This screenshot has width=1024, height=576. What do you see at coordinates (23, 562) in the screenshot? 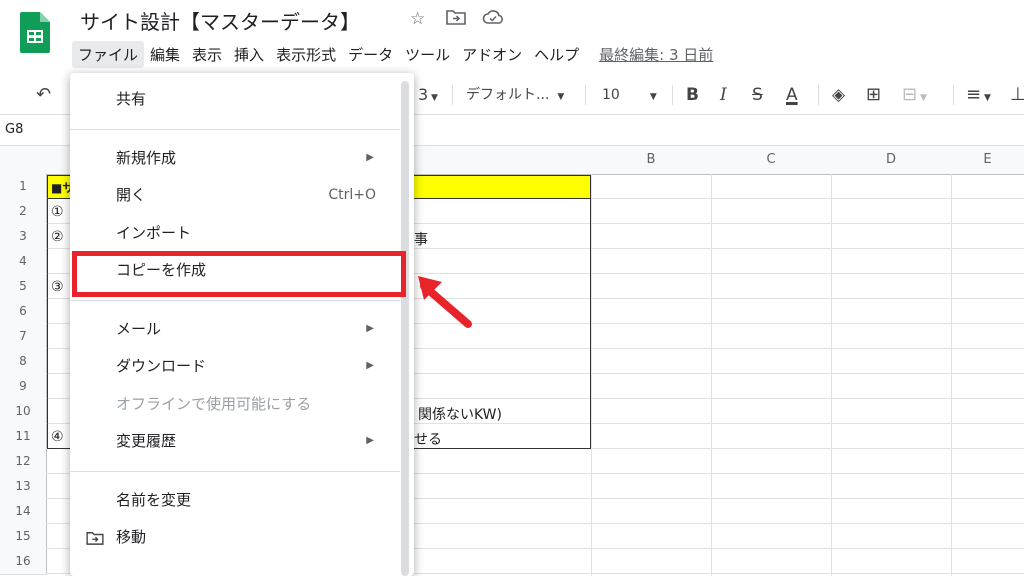
I see `row-header-16: 16` at bounding box center [23, 562].